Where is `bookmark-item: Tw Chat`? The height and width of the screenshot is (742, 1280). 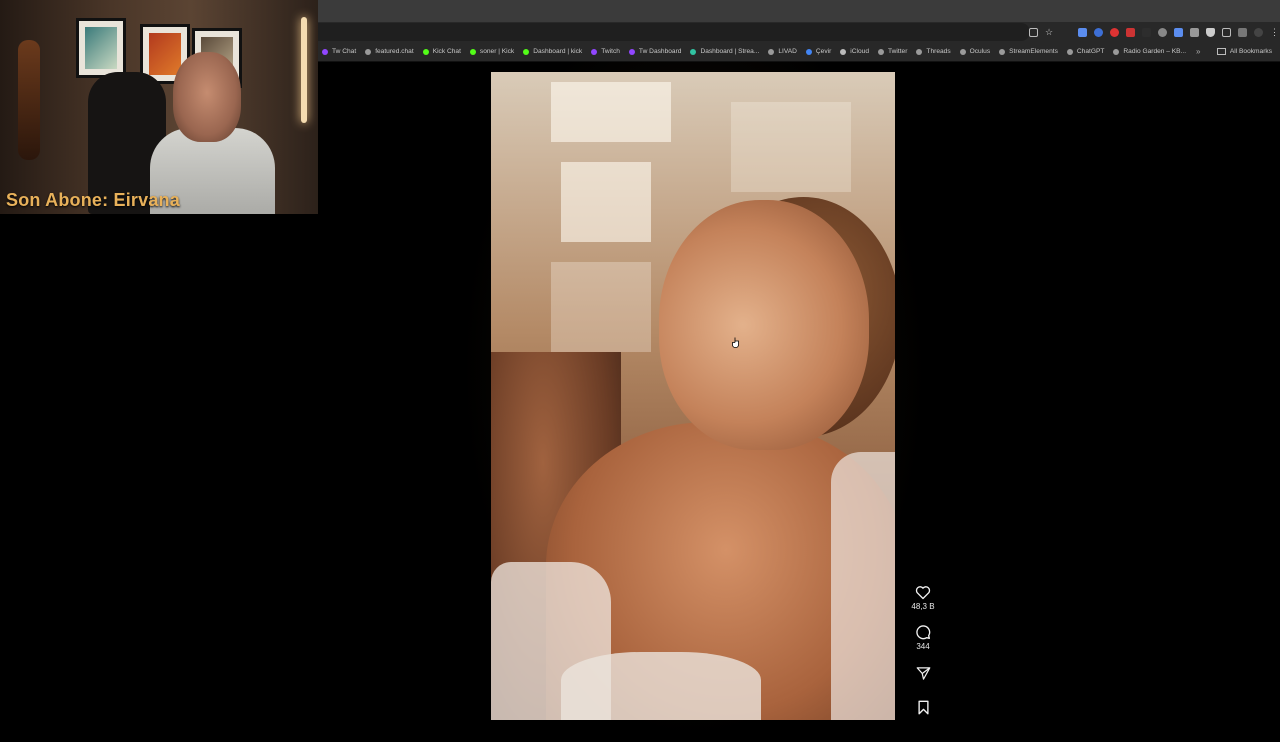 bookmark-item: Tw Chat is located at coordinates (339, 51).